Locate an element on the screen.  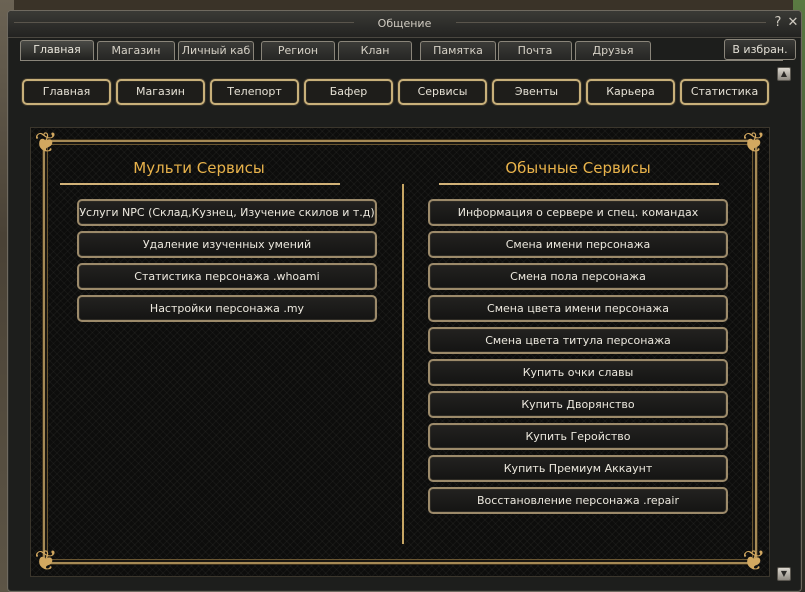
nav-events-button: Эвенты is located at coordinates (536, 92).